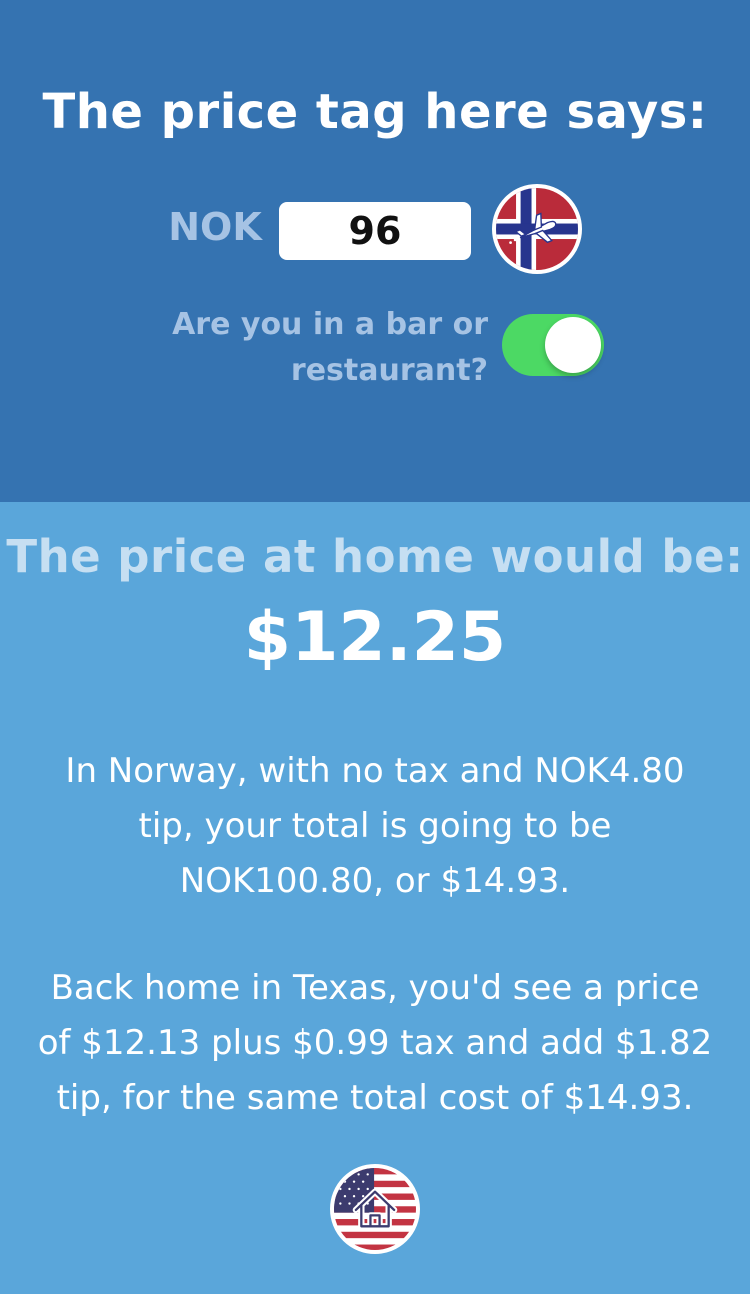 The width and height of the screenshot is (750, 1294). Describe the element at coordinates (537, 229) in the screenshot. I see `norway-flag-airplane-icon` at that location.